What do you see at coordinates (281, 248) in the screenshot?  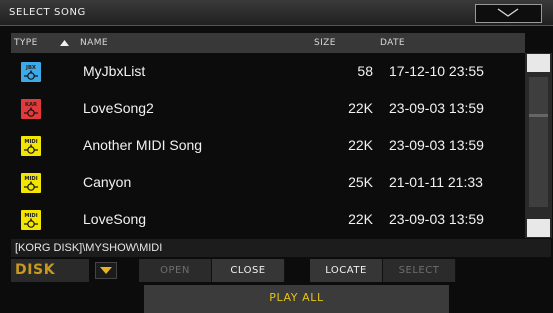 I see `current-path: [KORG DISK]\MYSHOW\MIDI` at bounding box center [281, 248].